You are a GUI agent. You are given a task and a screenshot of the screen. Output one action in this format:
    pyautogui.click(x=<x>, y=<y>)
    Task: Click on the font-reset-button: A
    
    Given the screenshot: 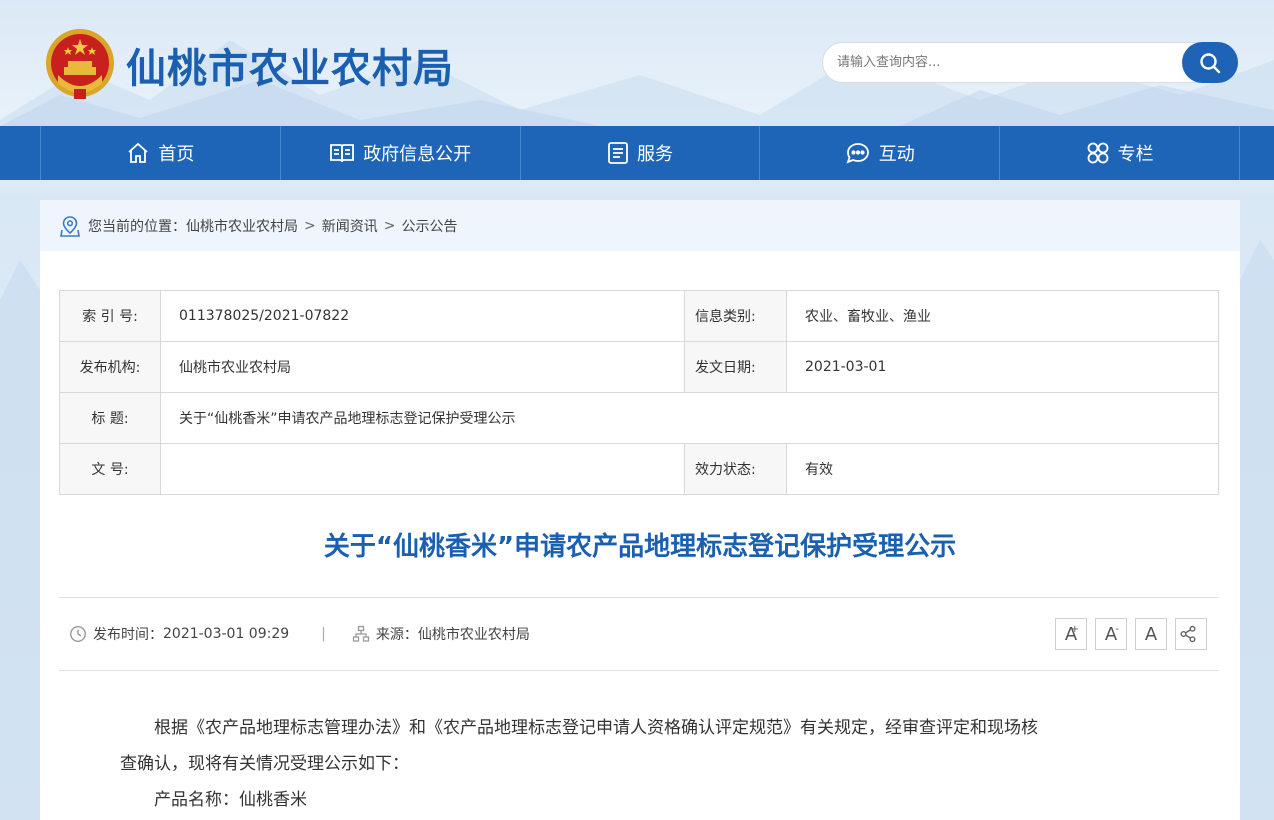 What is the action you would take?
    pyautogui.click(x=1151, y=634)
    